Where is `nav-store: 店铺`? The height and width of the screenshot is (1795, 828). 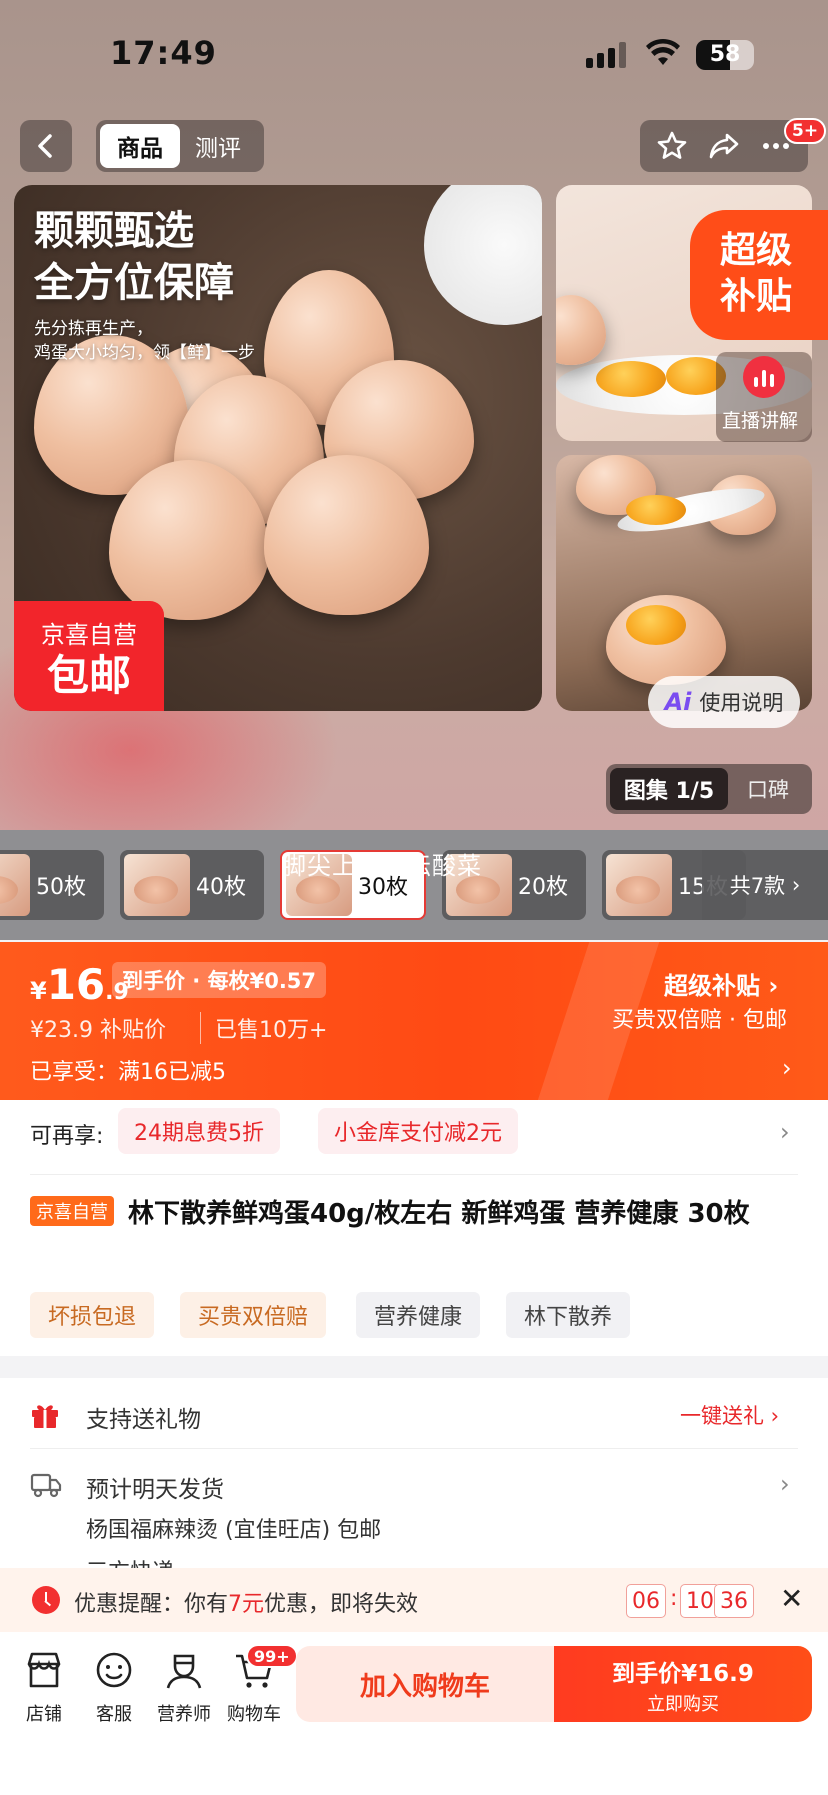 nav-store: 店铺 is located at coordinates (44, 1687).